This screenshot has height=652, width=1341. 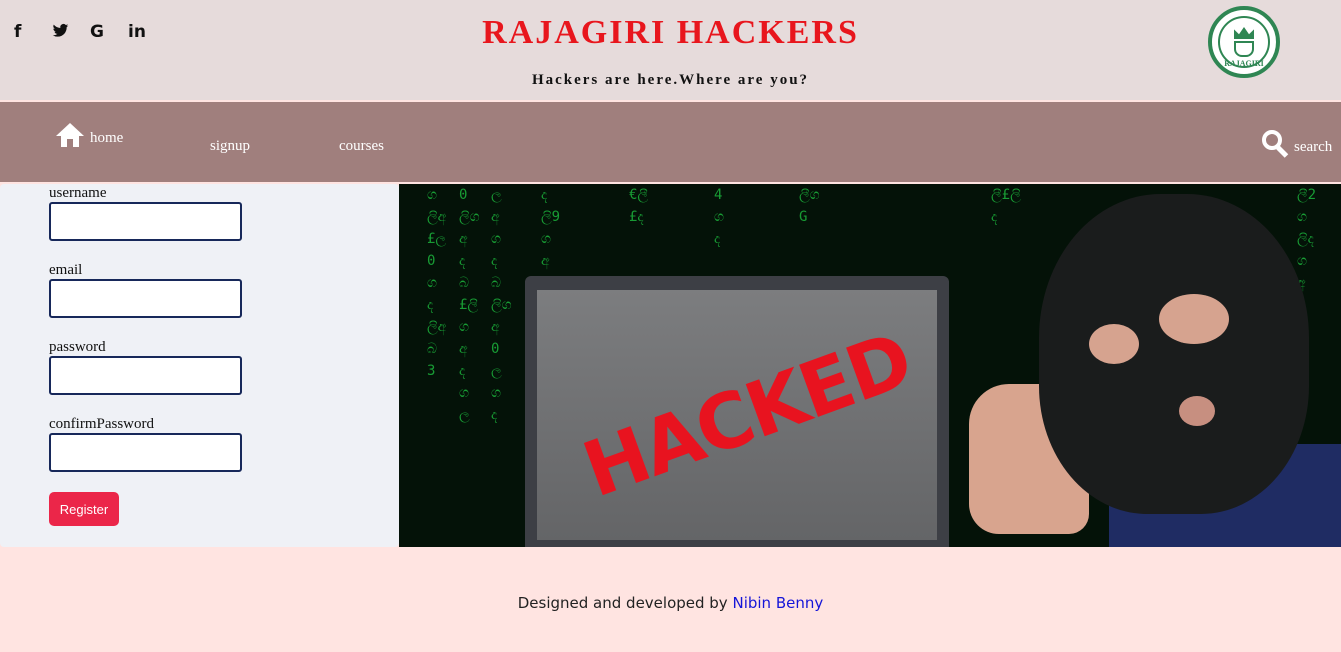 I want to click on nav-signup: signup, so click(x=230, y=146).